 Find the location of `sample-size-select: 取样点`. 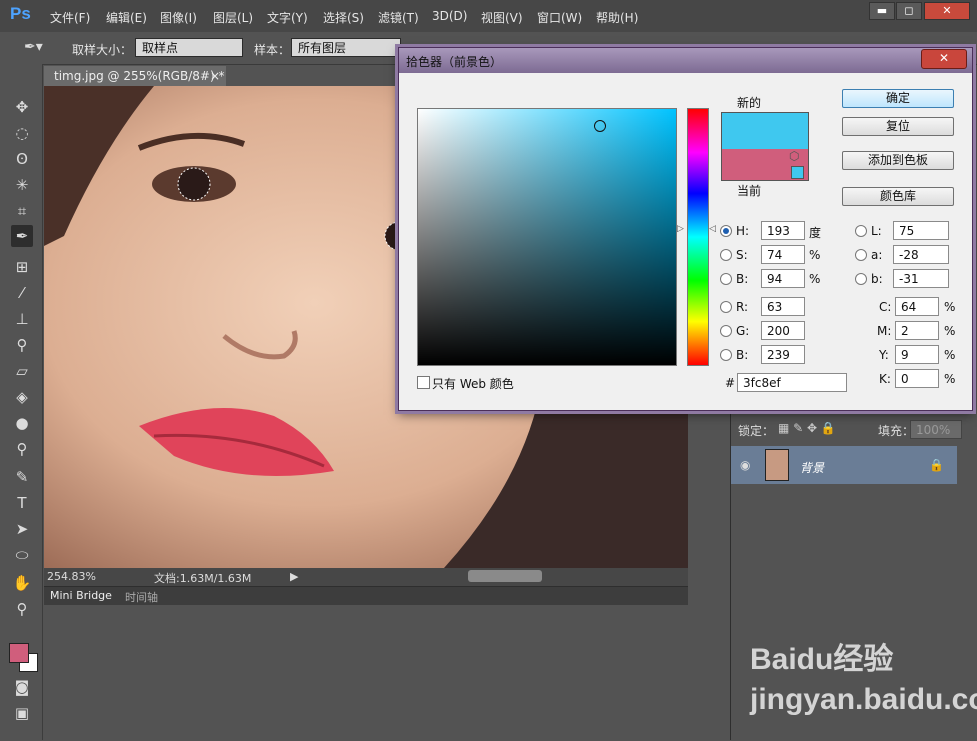

sample-size-select: 取样点 is located at coordinates (189, 47).